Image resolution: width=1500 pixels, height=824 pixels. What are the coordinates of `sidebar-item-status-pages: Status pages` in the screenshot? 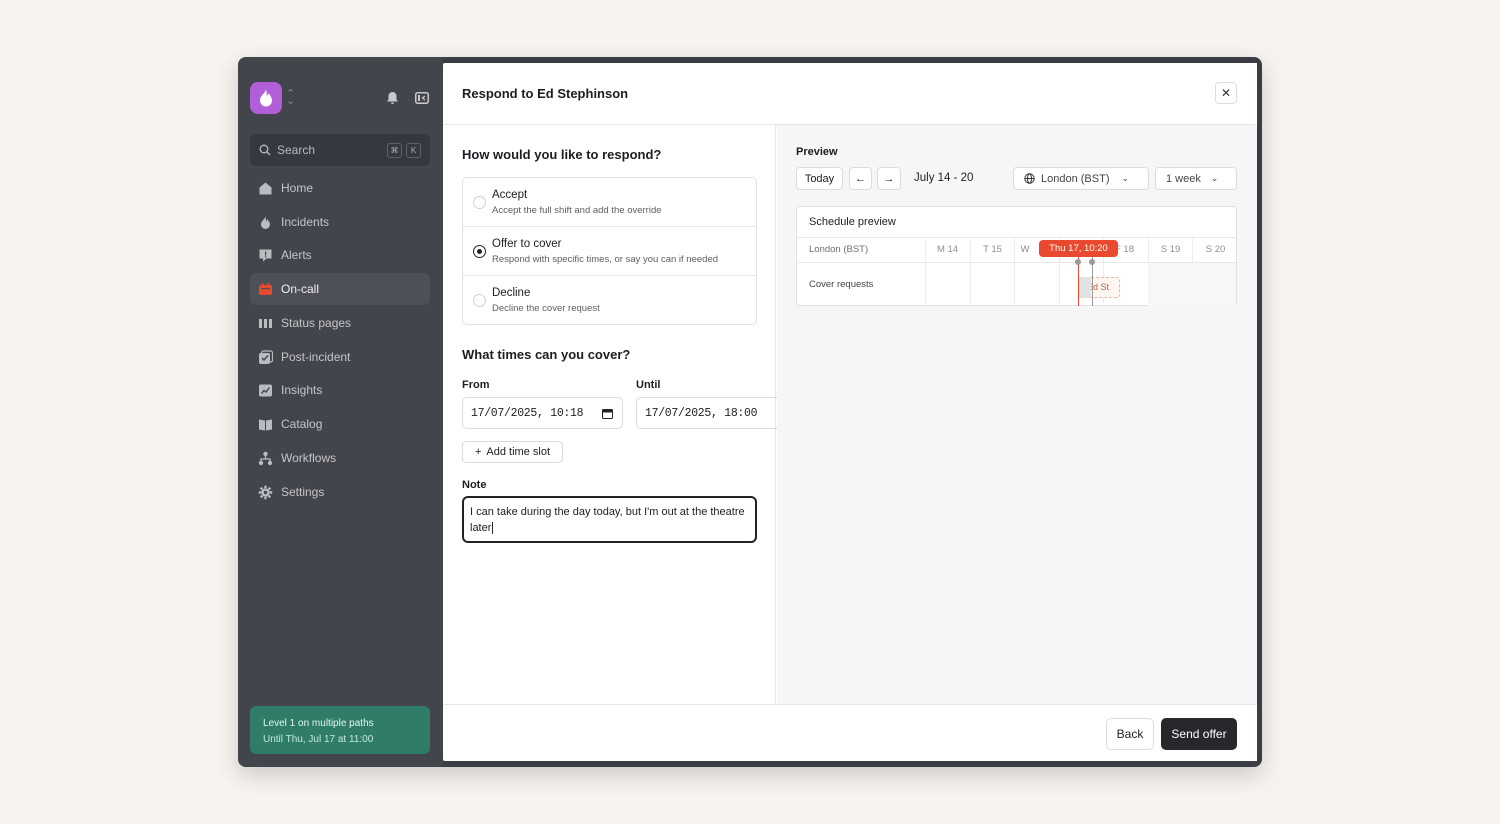 It's located at (340, 323).